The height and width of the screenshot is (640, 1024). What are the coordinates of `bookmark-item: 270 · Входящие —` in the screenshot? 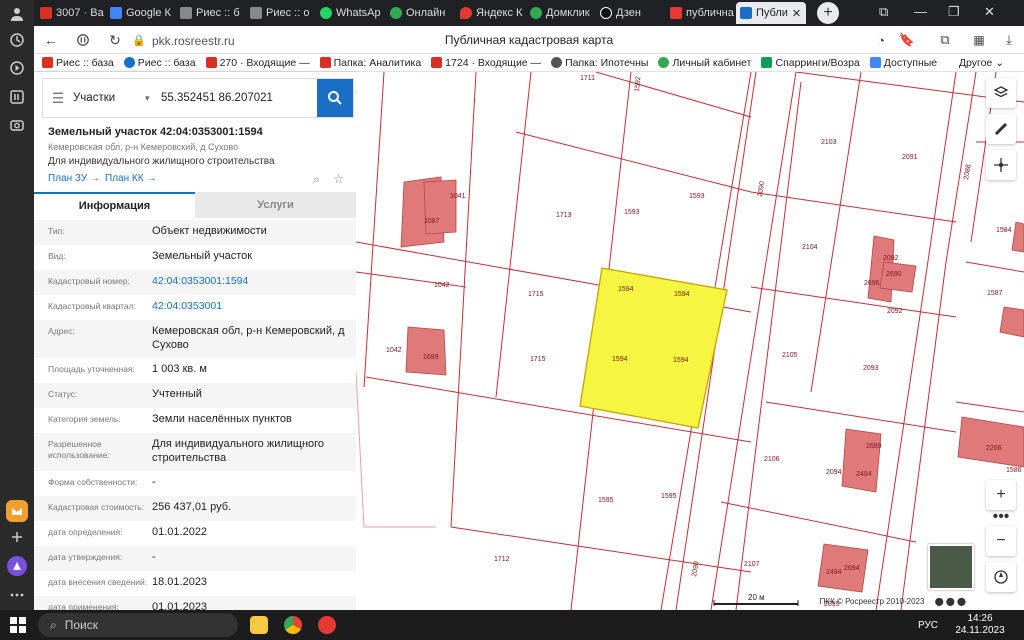 It's located at (257, 63).